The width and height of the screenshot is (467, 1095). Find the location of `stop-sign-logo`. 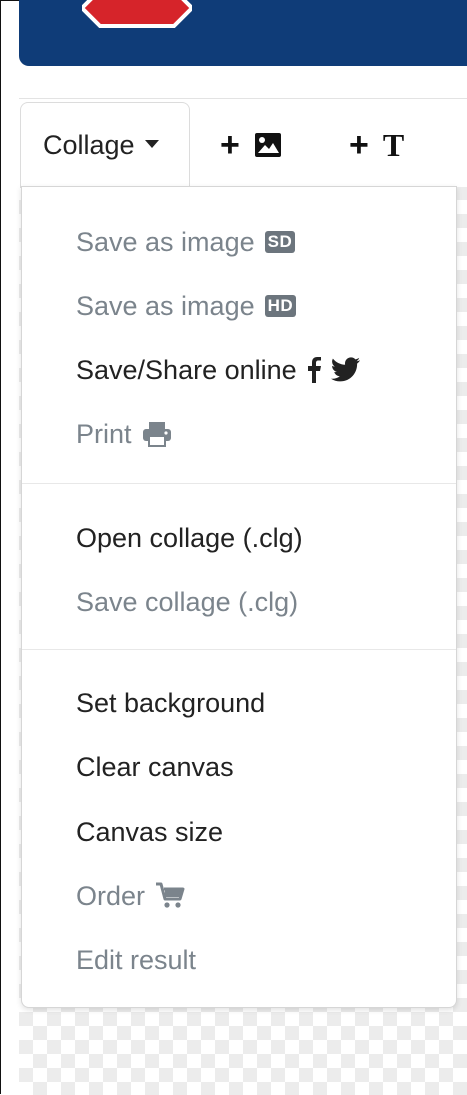

stop-sign-logo is located at coordinates (137, 14).